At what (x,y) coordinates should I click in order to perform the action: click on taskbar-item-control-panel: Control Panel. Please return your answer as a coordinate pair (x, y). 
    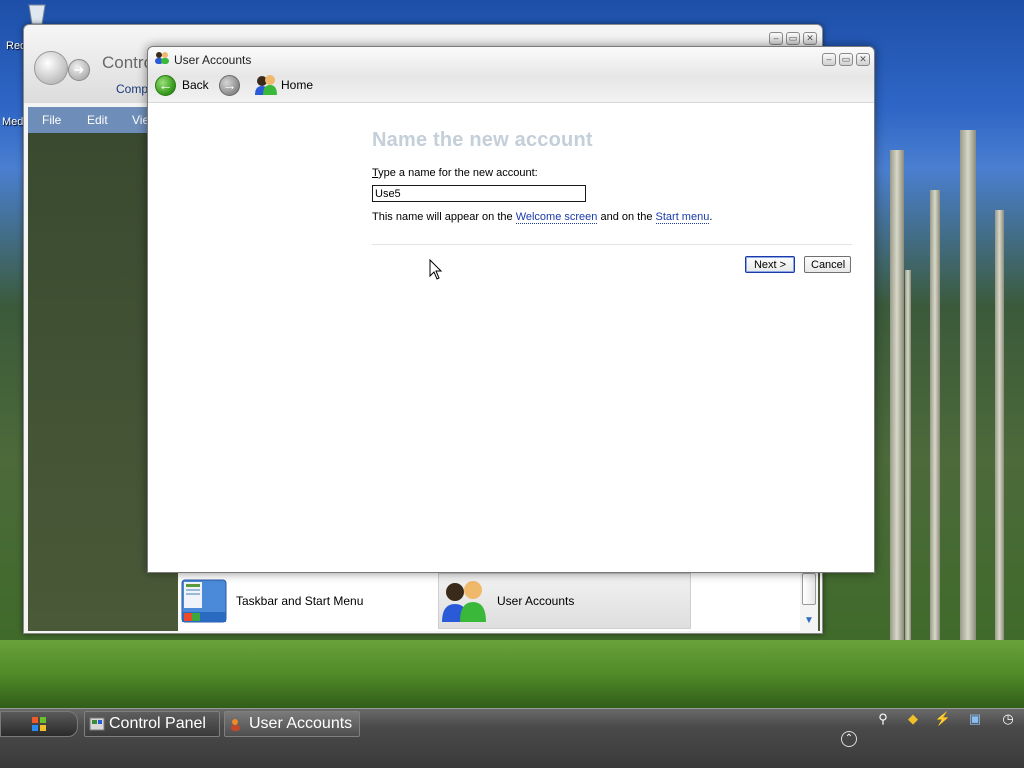
    Looking at the image, I should click on (152, 724).